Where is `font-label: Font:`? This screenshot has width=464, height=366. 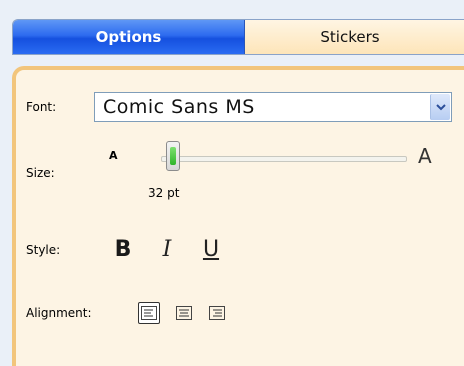 font-label: Font: is located at coordinates (41, 107).